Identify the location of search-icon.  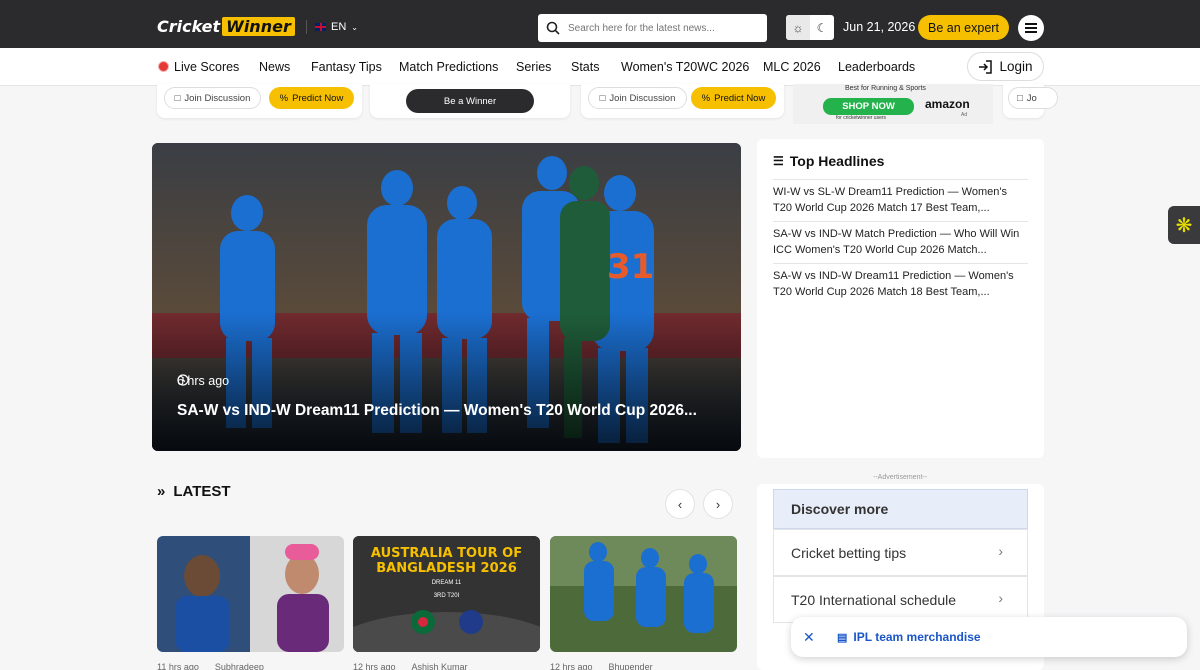
(553, 28).